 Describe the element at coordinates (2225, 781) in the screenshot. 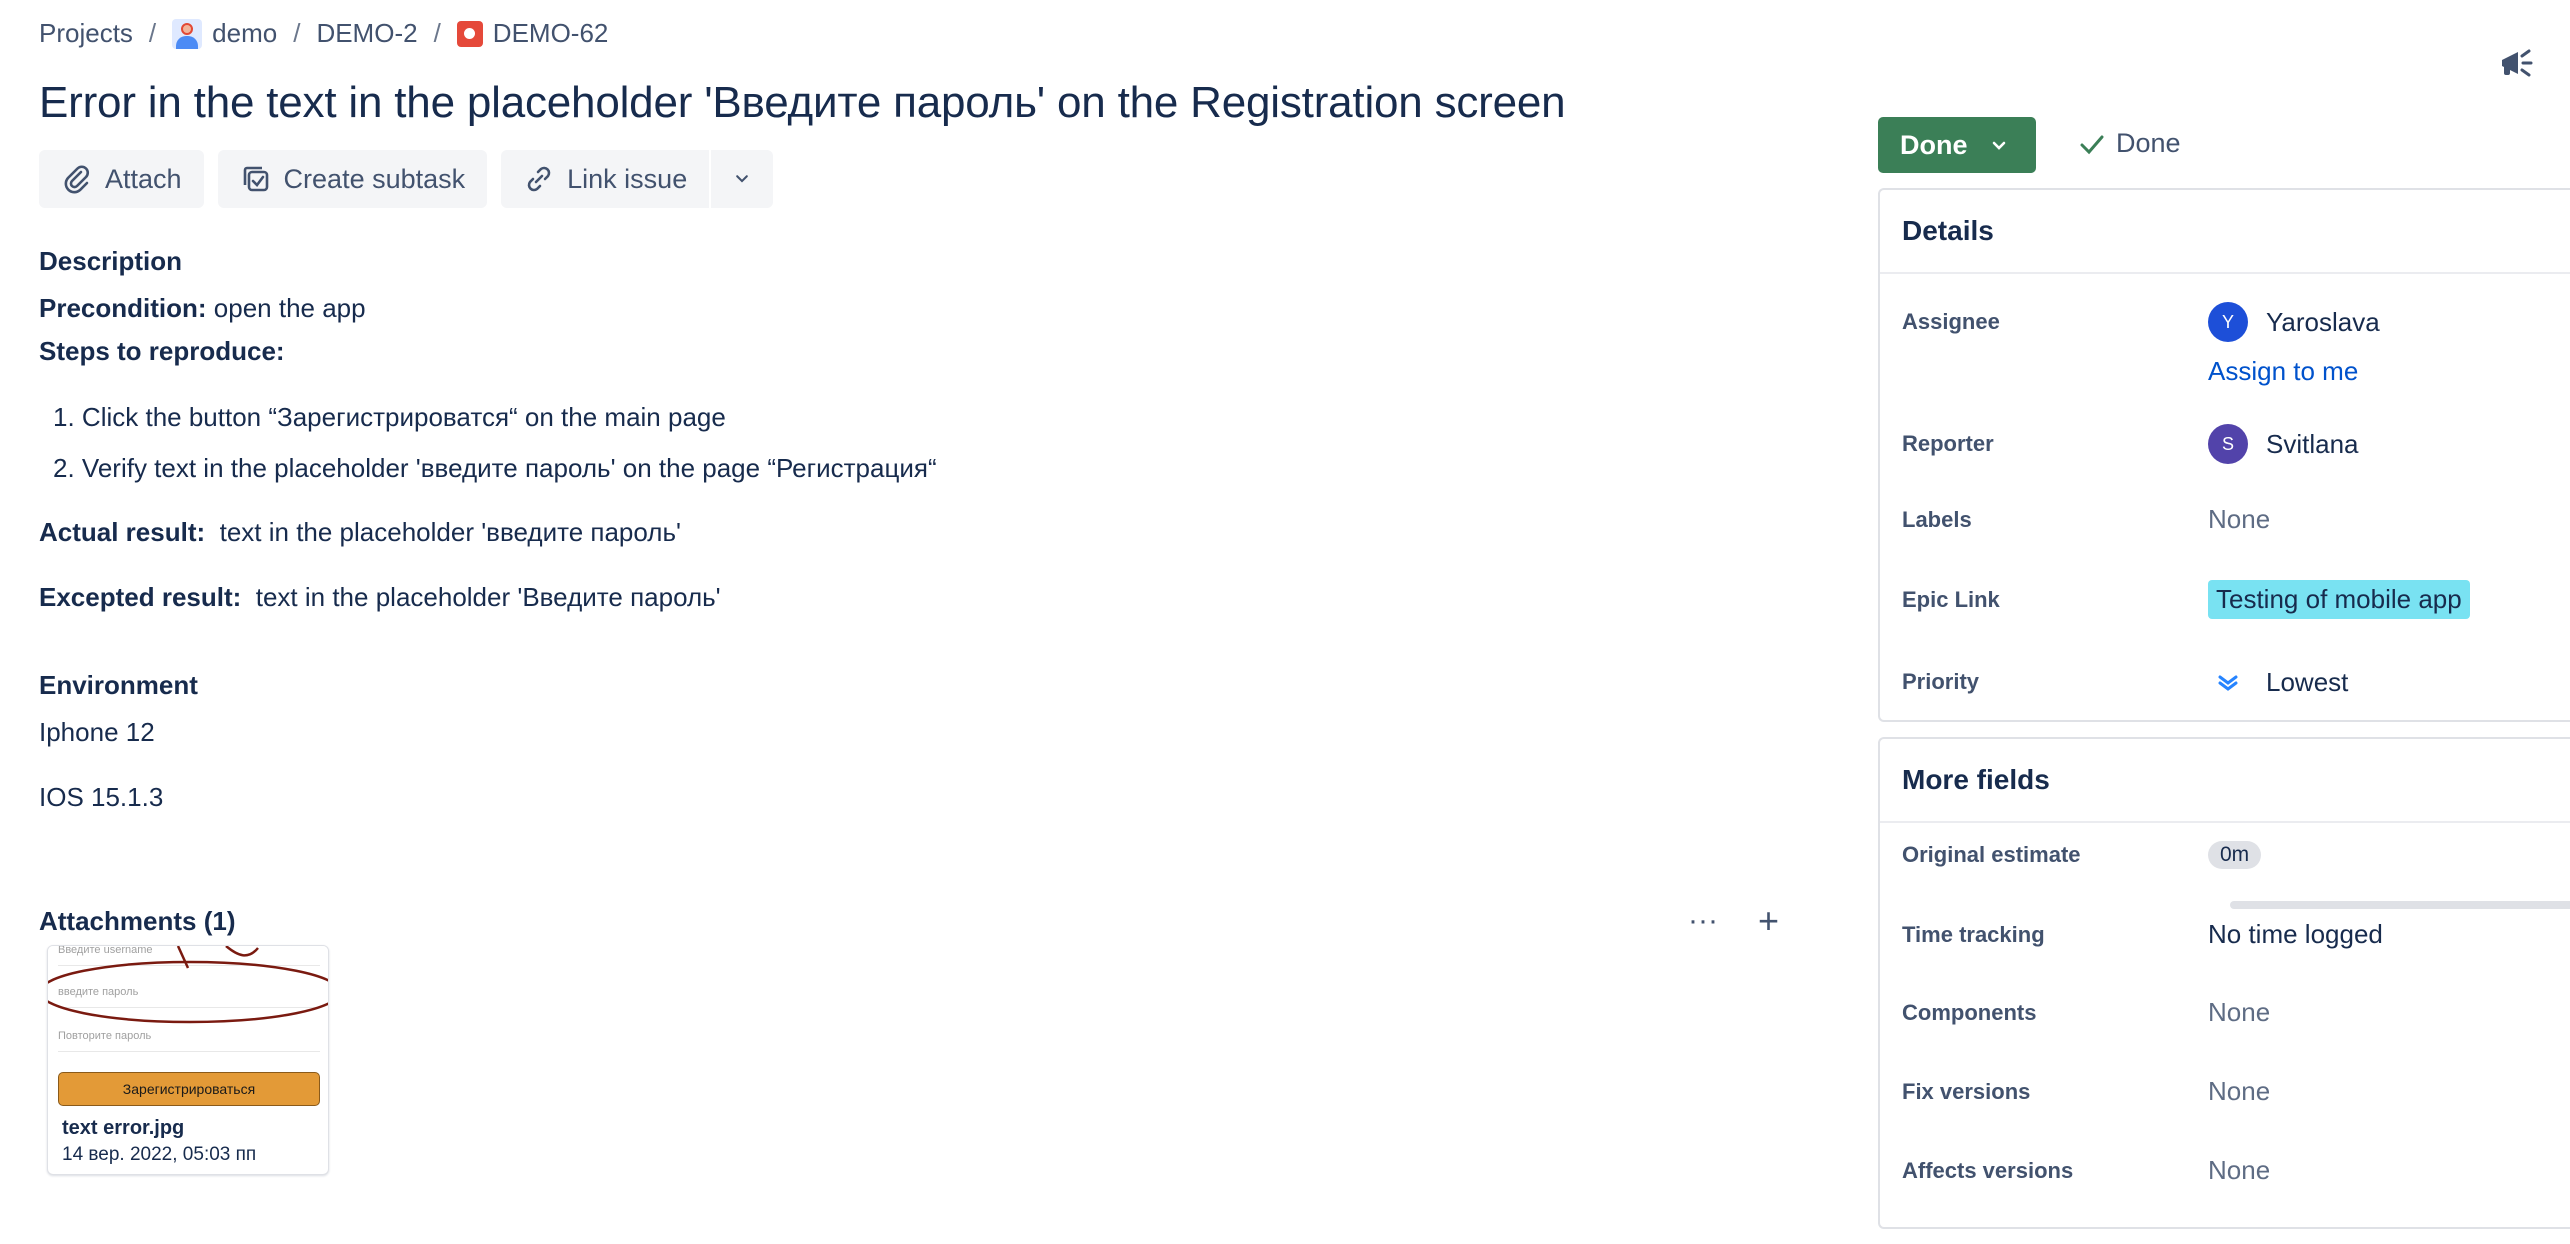

I see `more-fields-heading: More fields` at that location.